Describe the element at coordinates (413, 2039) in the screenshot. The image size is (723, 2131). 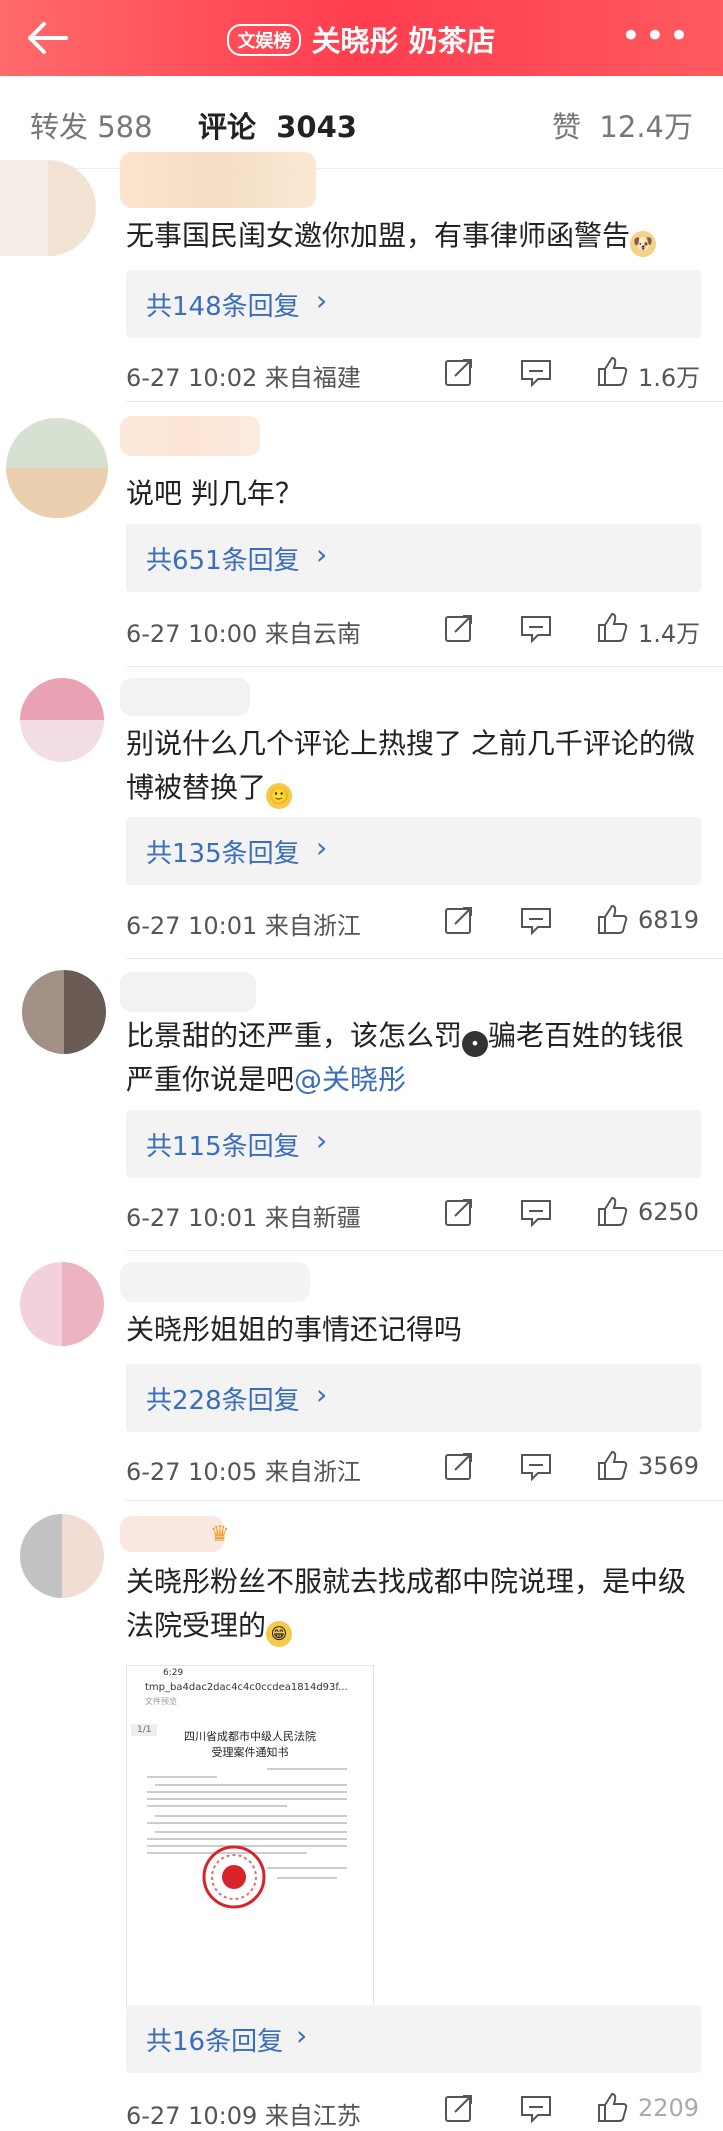
I see `replies-button: 共16条回复 ›` at that location.